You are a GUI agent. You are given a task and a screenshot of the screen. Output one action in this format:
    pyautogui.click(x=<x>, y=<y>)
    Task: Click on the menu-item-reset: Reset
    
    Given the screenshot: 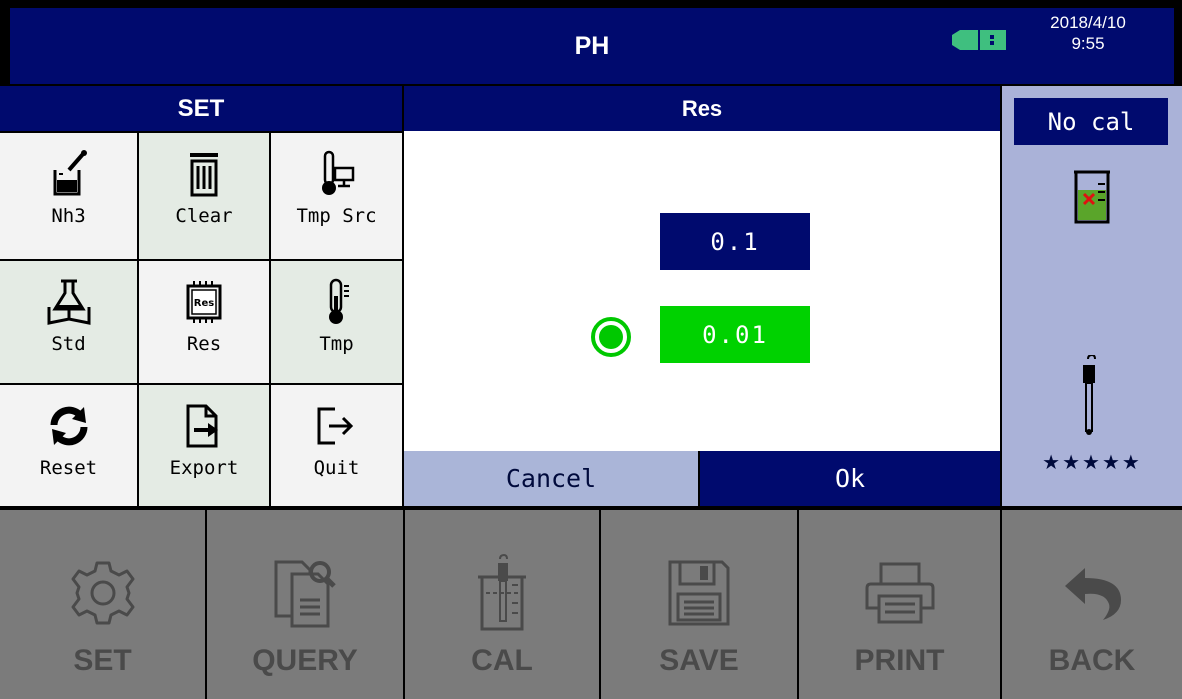 What is the action you would take?
    pyautogui.click(x=68, y=445)
    